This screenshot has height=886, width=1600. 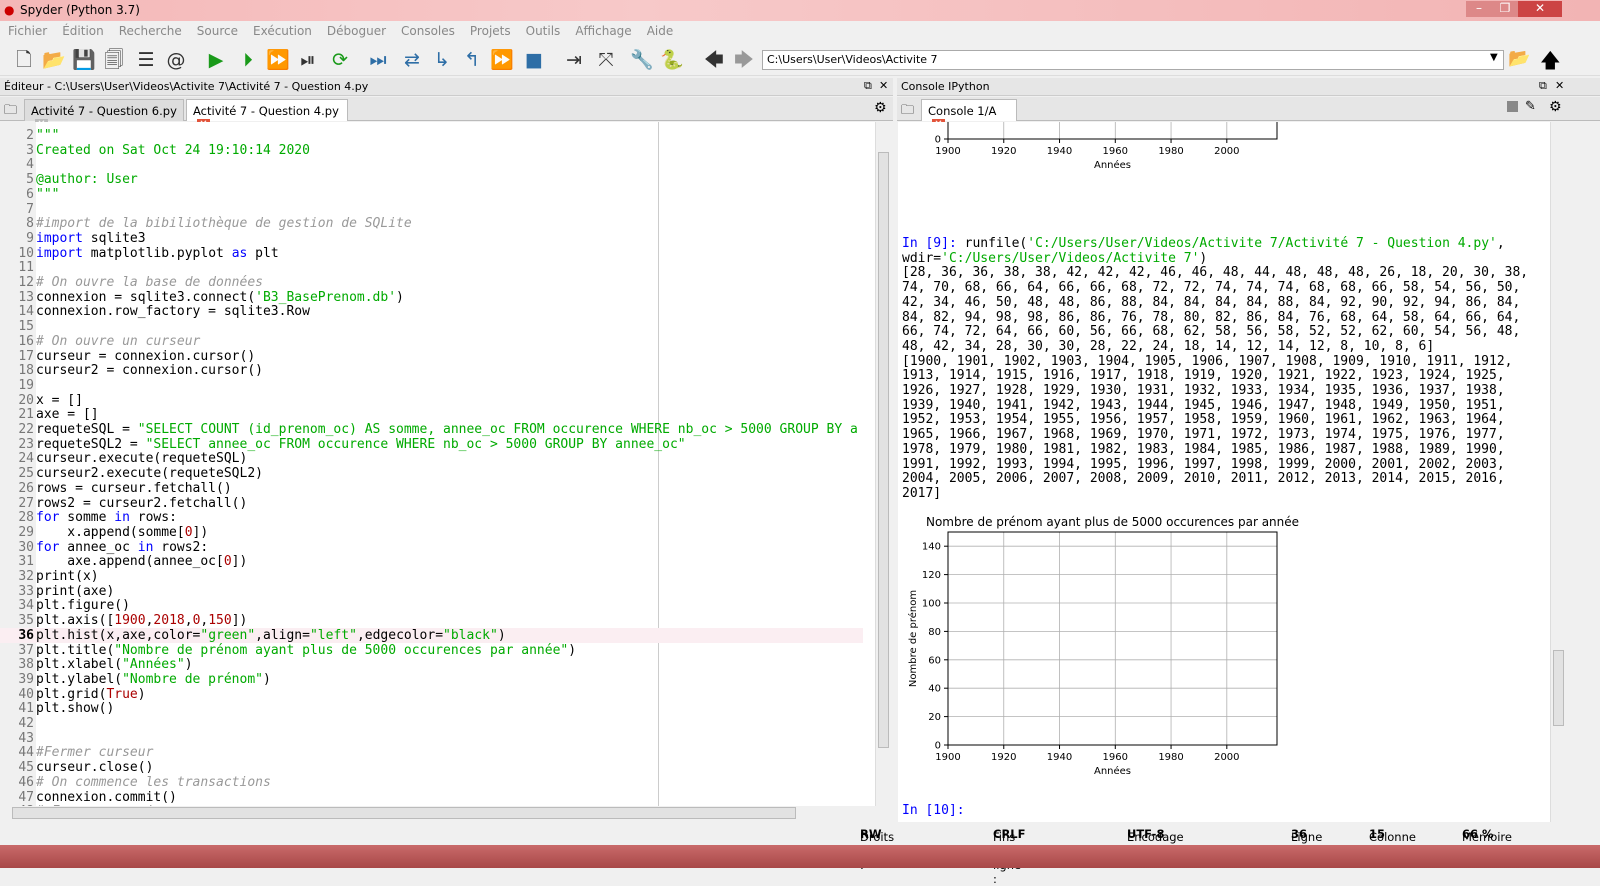 I want to click on console-vertical-scrollbar, so click(x=1558, y=472).